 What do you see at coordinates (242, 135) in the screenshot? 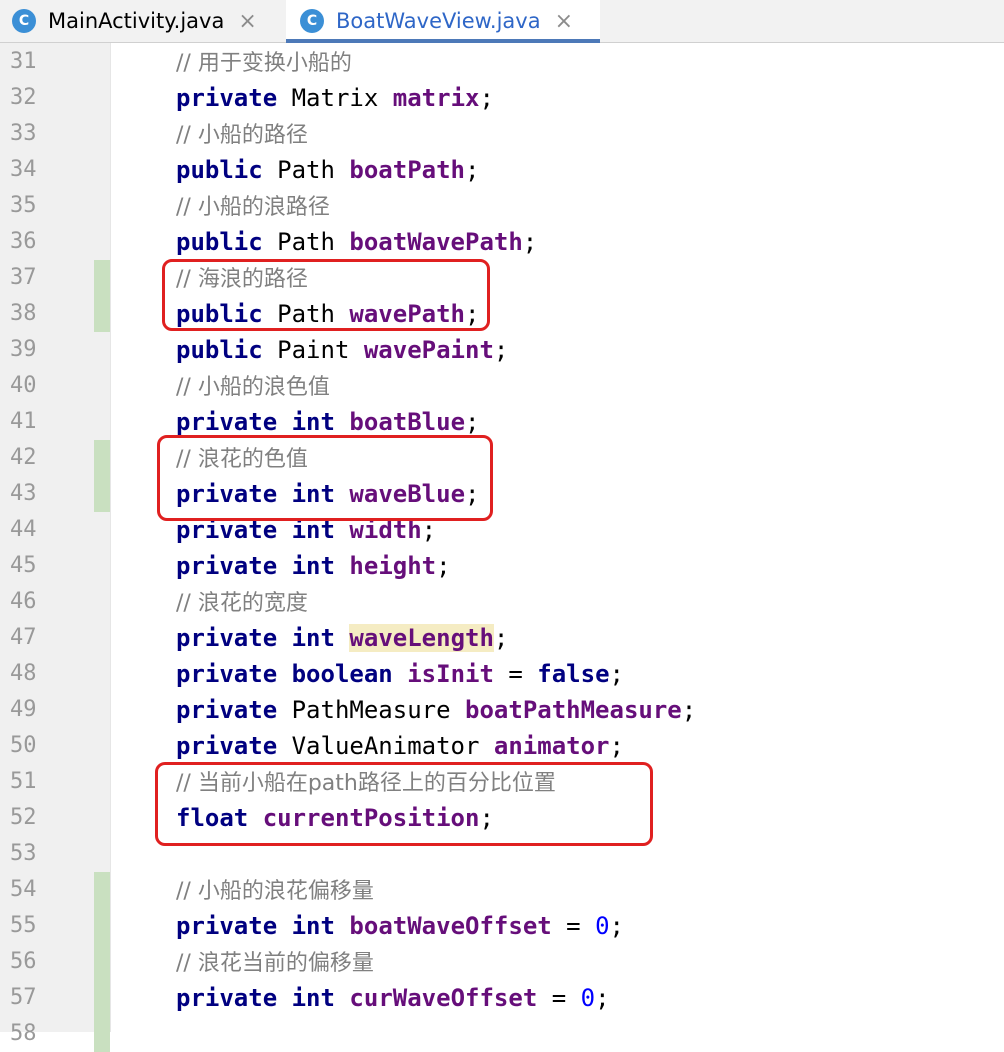
I see `code-comment: // 小船的路径` at bounding box center [242, 135].